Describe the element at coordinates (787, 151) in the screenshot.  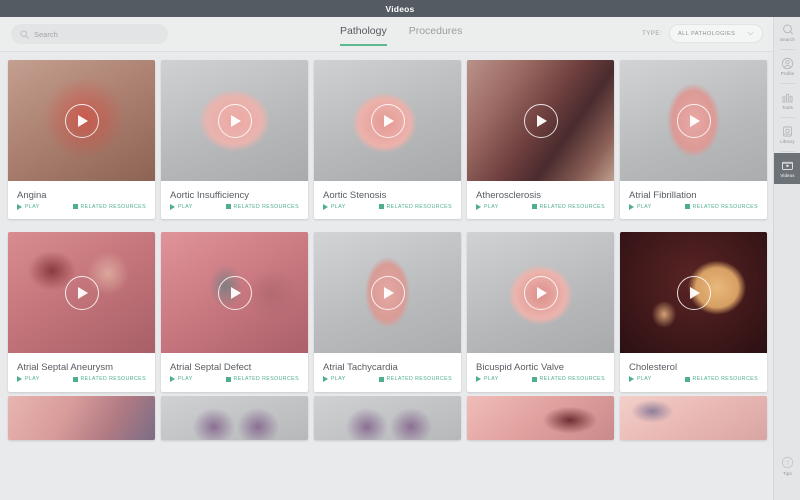
I see `sidebar-divider` at that location.